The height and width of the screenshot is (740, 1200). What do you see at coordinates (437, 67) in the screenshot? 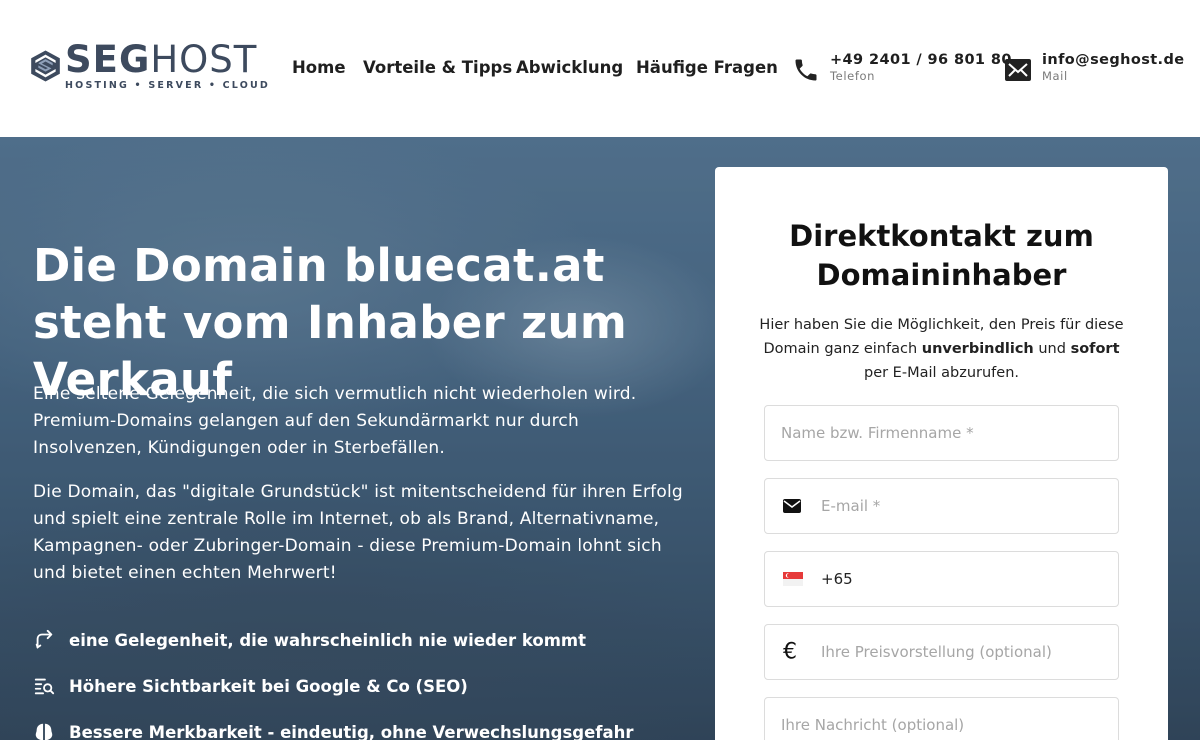
I see `nav-vorteile-tipps: Vorteile & Tipps` at bounding box center [437, 67].